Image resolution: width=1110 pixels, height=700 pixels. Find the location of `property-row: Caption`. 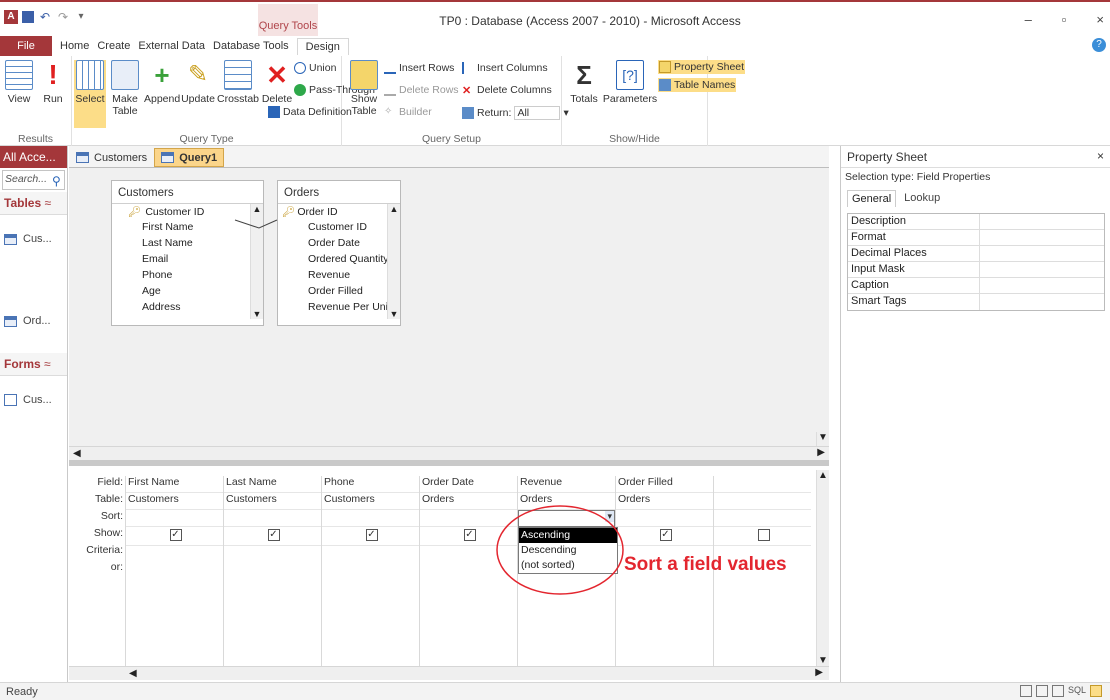

property-row: Caption is located at coordinates (976, 286).